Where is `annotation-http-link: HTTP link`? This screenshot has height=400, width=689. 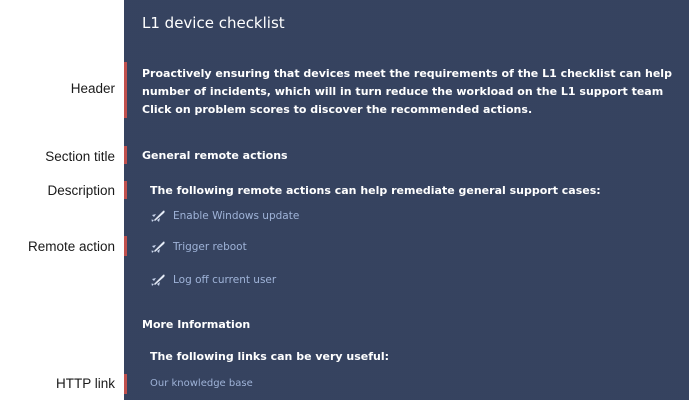 annotation-http-link: HTTP link is located at coordinates (85, 383).